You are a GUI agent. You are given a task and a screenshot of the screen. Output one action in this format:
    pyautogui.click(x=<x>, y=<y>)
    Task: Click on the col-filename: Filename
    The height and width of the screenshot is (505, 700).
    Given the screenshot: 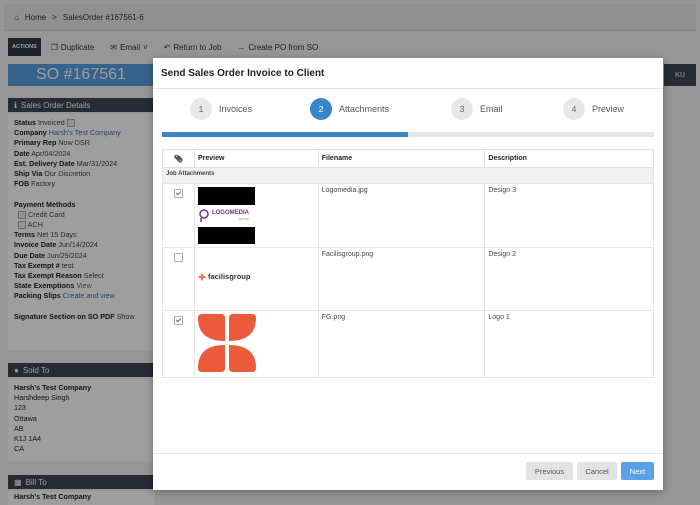 What is the action you would take?
    pyautogui.click(x=401, y=158)
    